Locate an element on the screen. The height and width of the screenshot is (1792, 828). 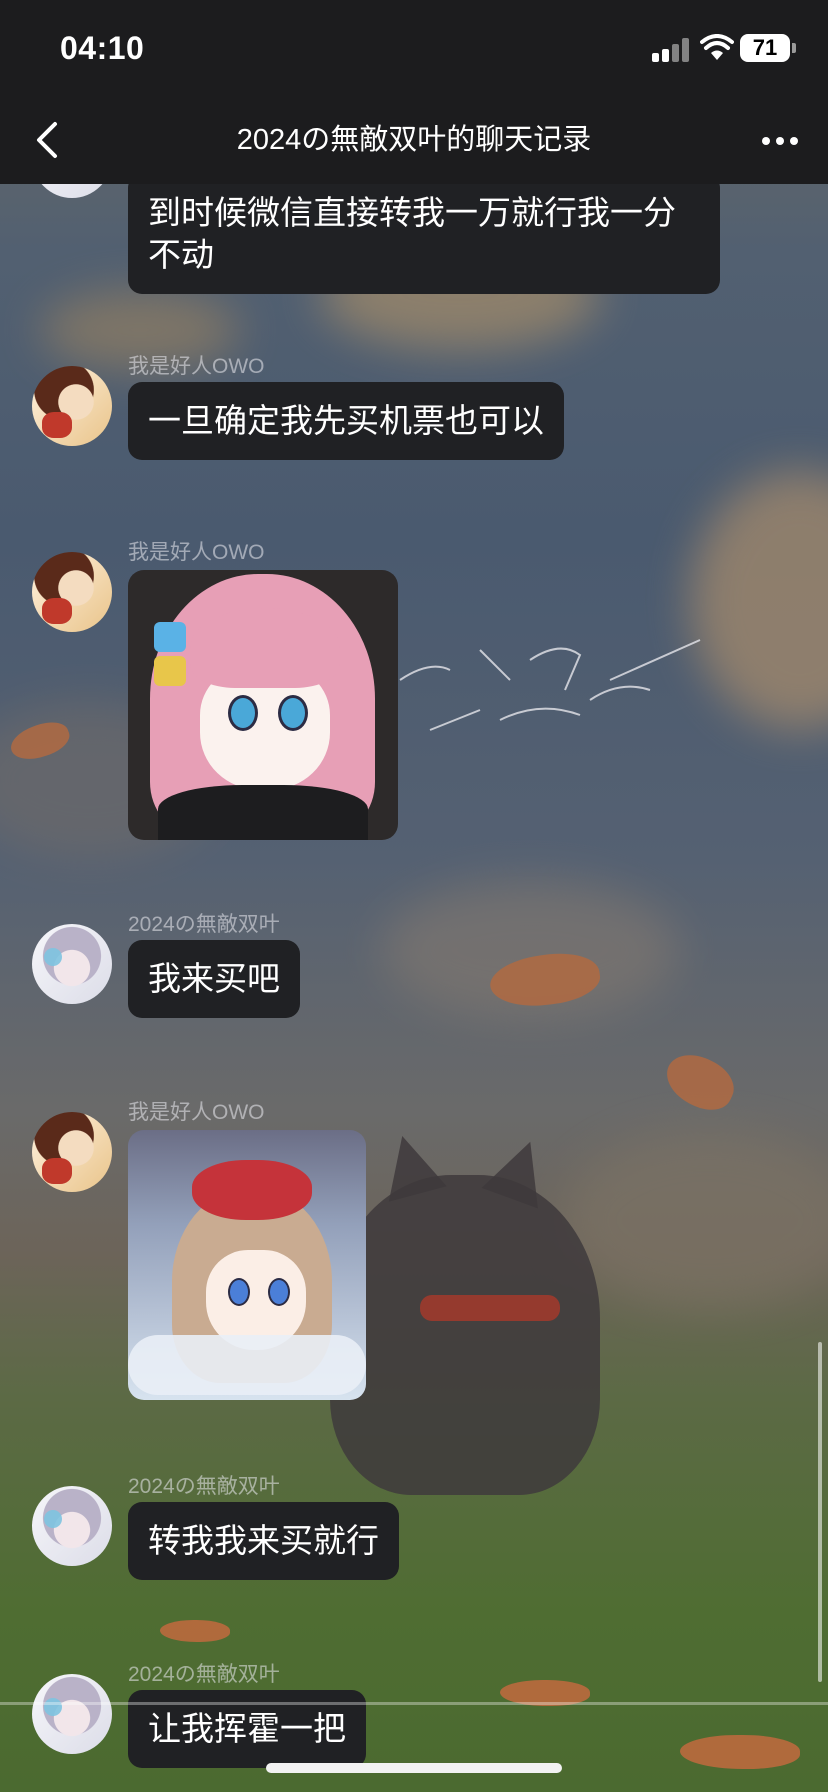
scrollbar is located at coordinates (820, 1512).